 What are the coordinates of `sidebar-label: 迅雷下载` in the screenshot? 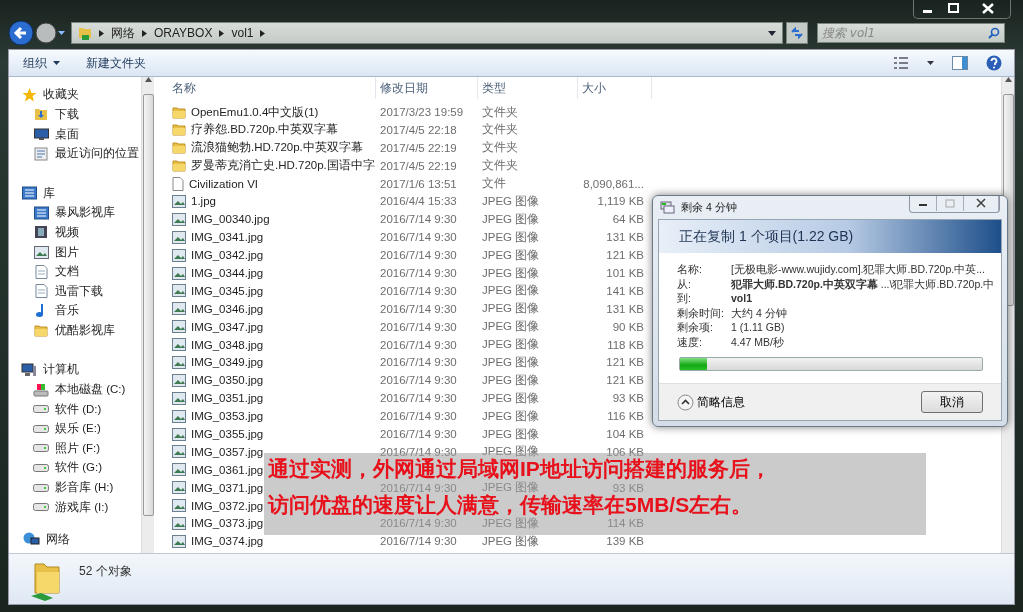 It's located at (79, 291).